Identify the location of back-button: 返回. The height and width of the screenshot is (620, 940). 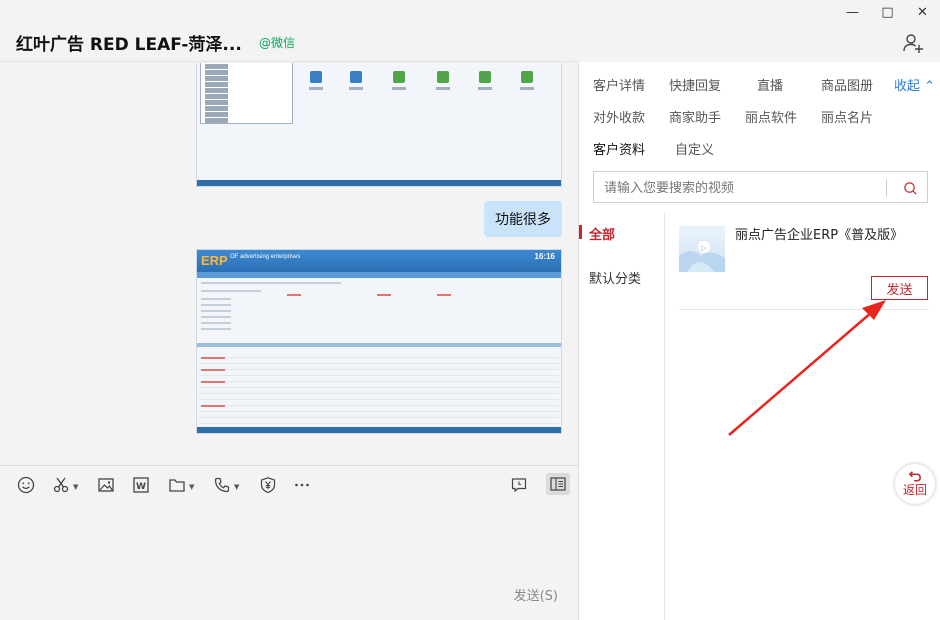
(915, 484).